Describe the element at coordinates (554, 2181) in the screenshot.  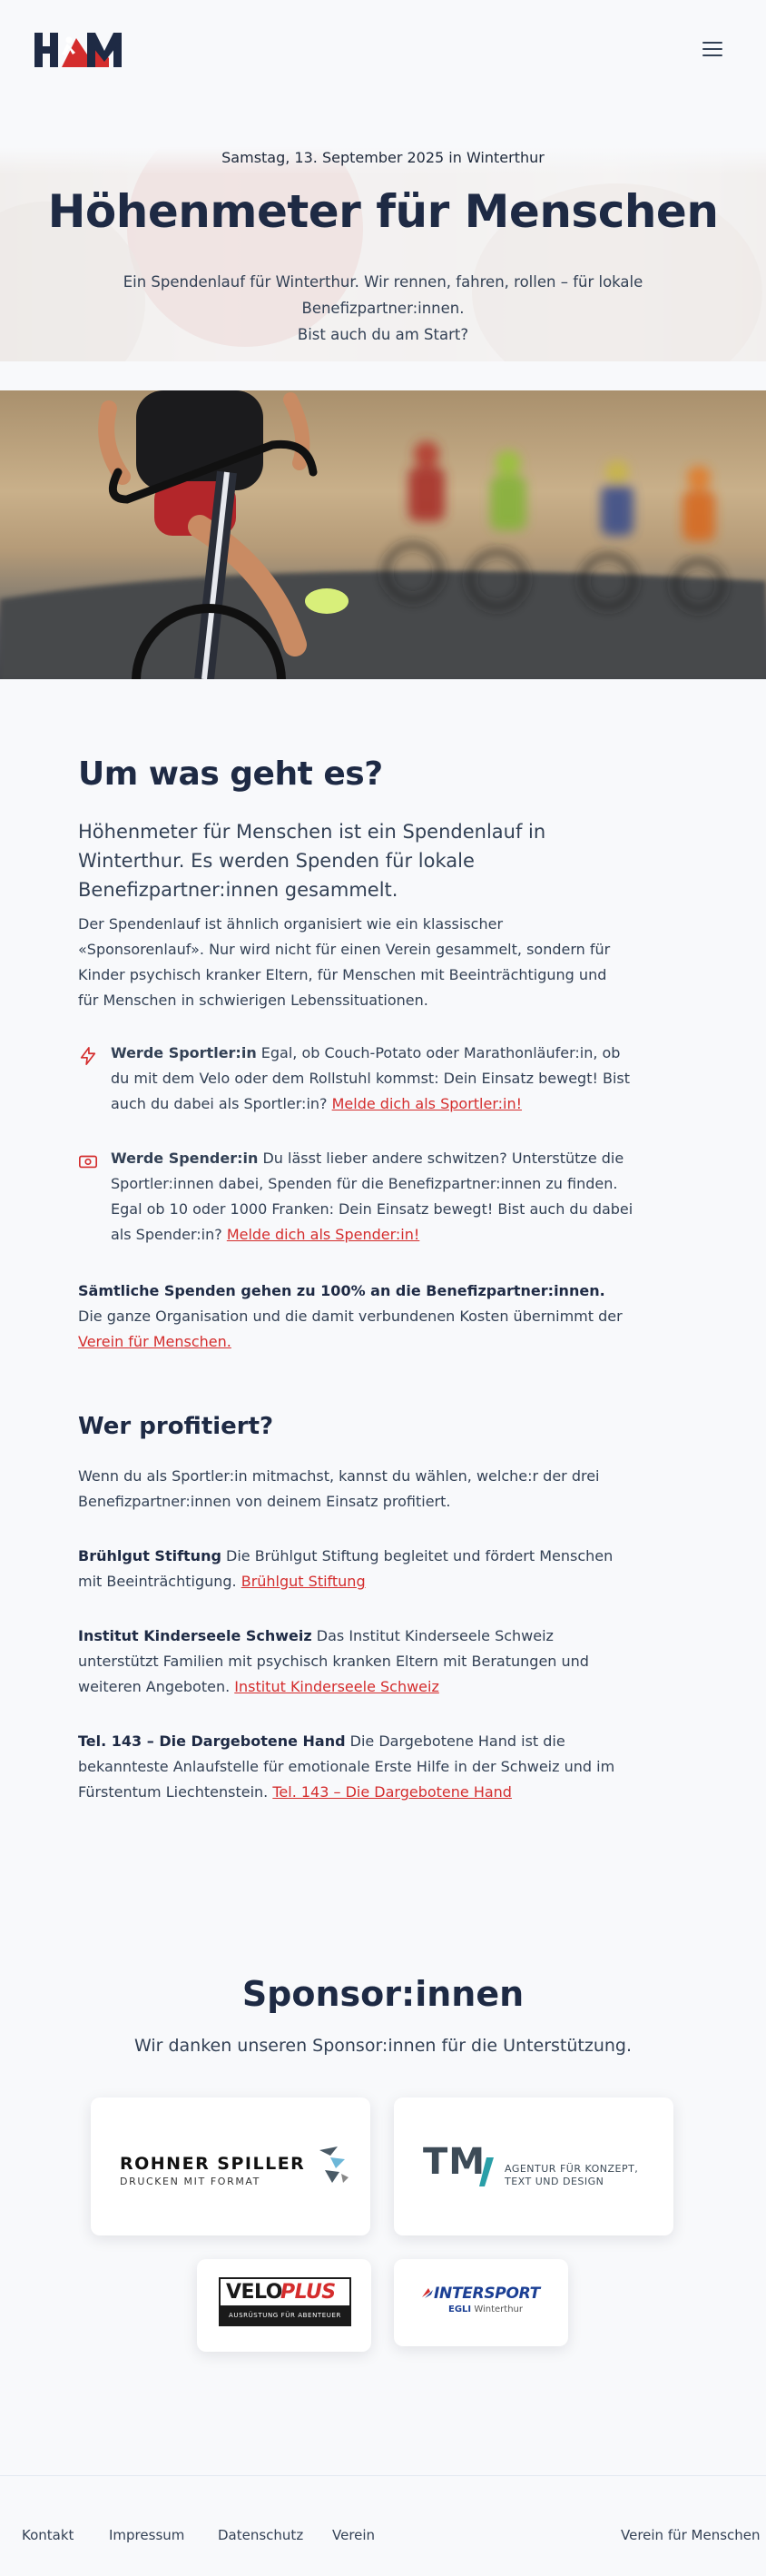
I see `sponsor-tm-line2: TEXT UND DESIGN` at that location.